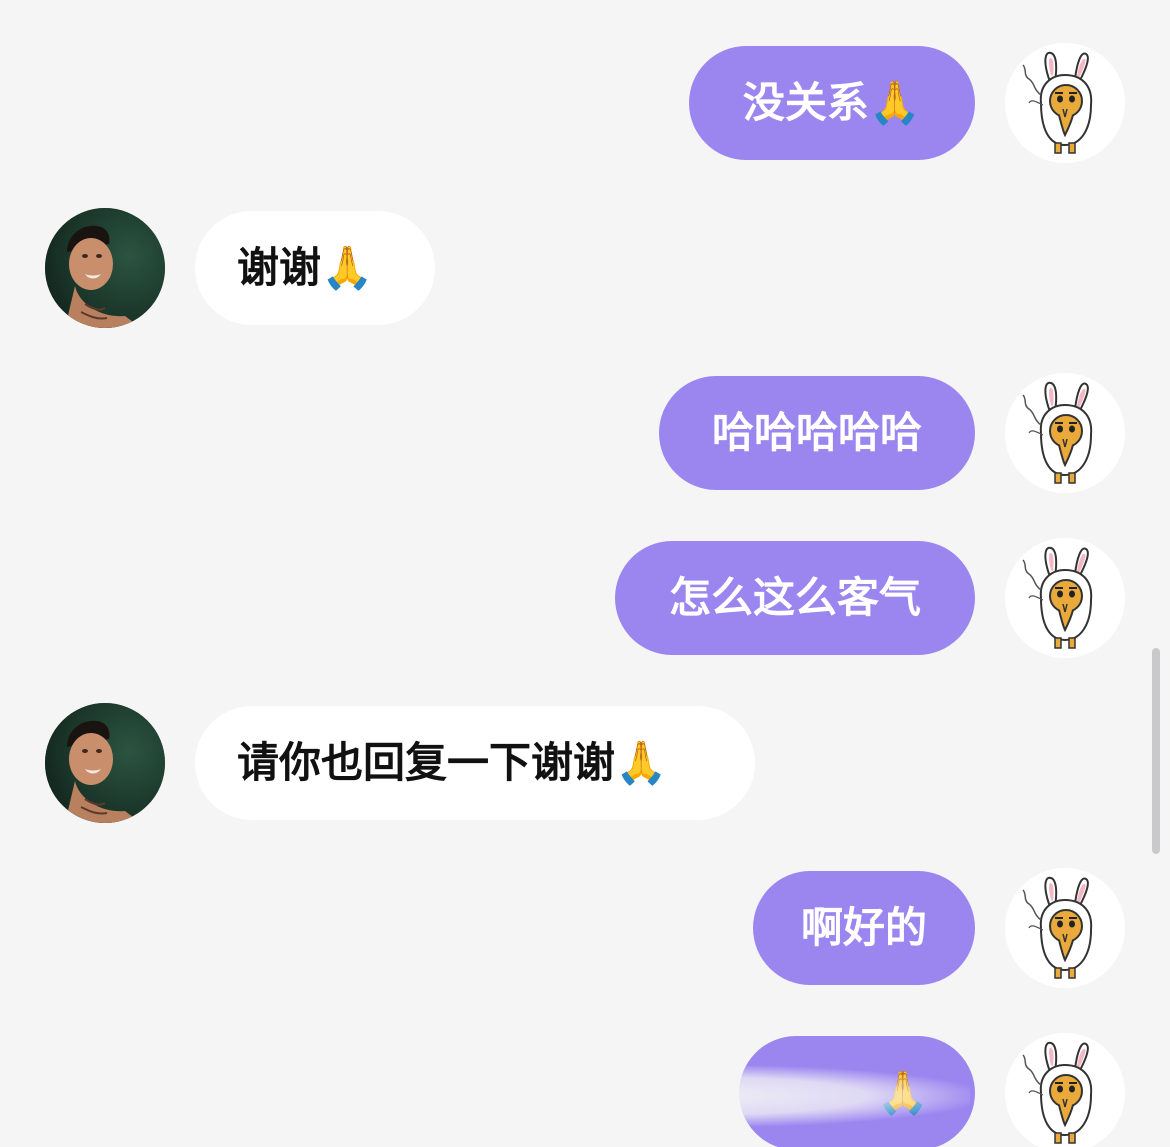 The image size is (1170, 1147). What do you see at coordinates (585, 598) in the screenshot?
I see `message-row: 怎么这么客气` at bounding box center [585, 598].